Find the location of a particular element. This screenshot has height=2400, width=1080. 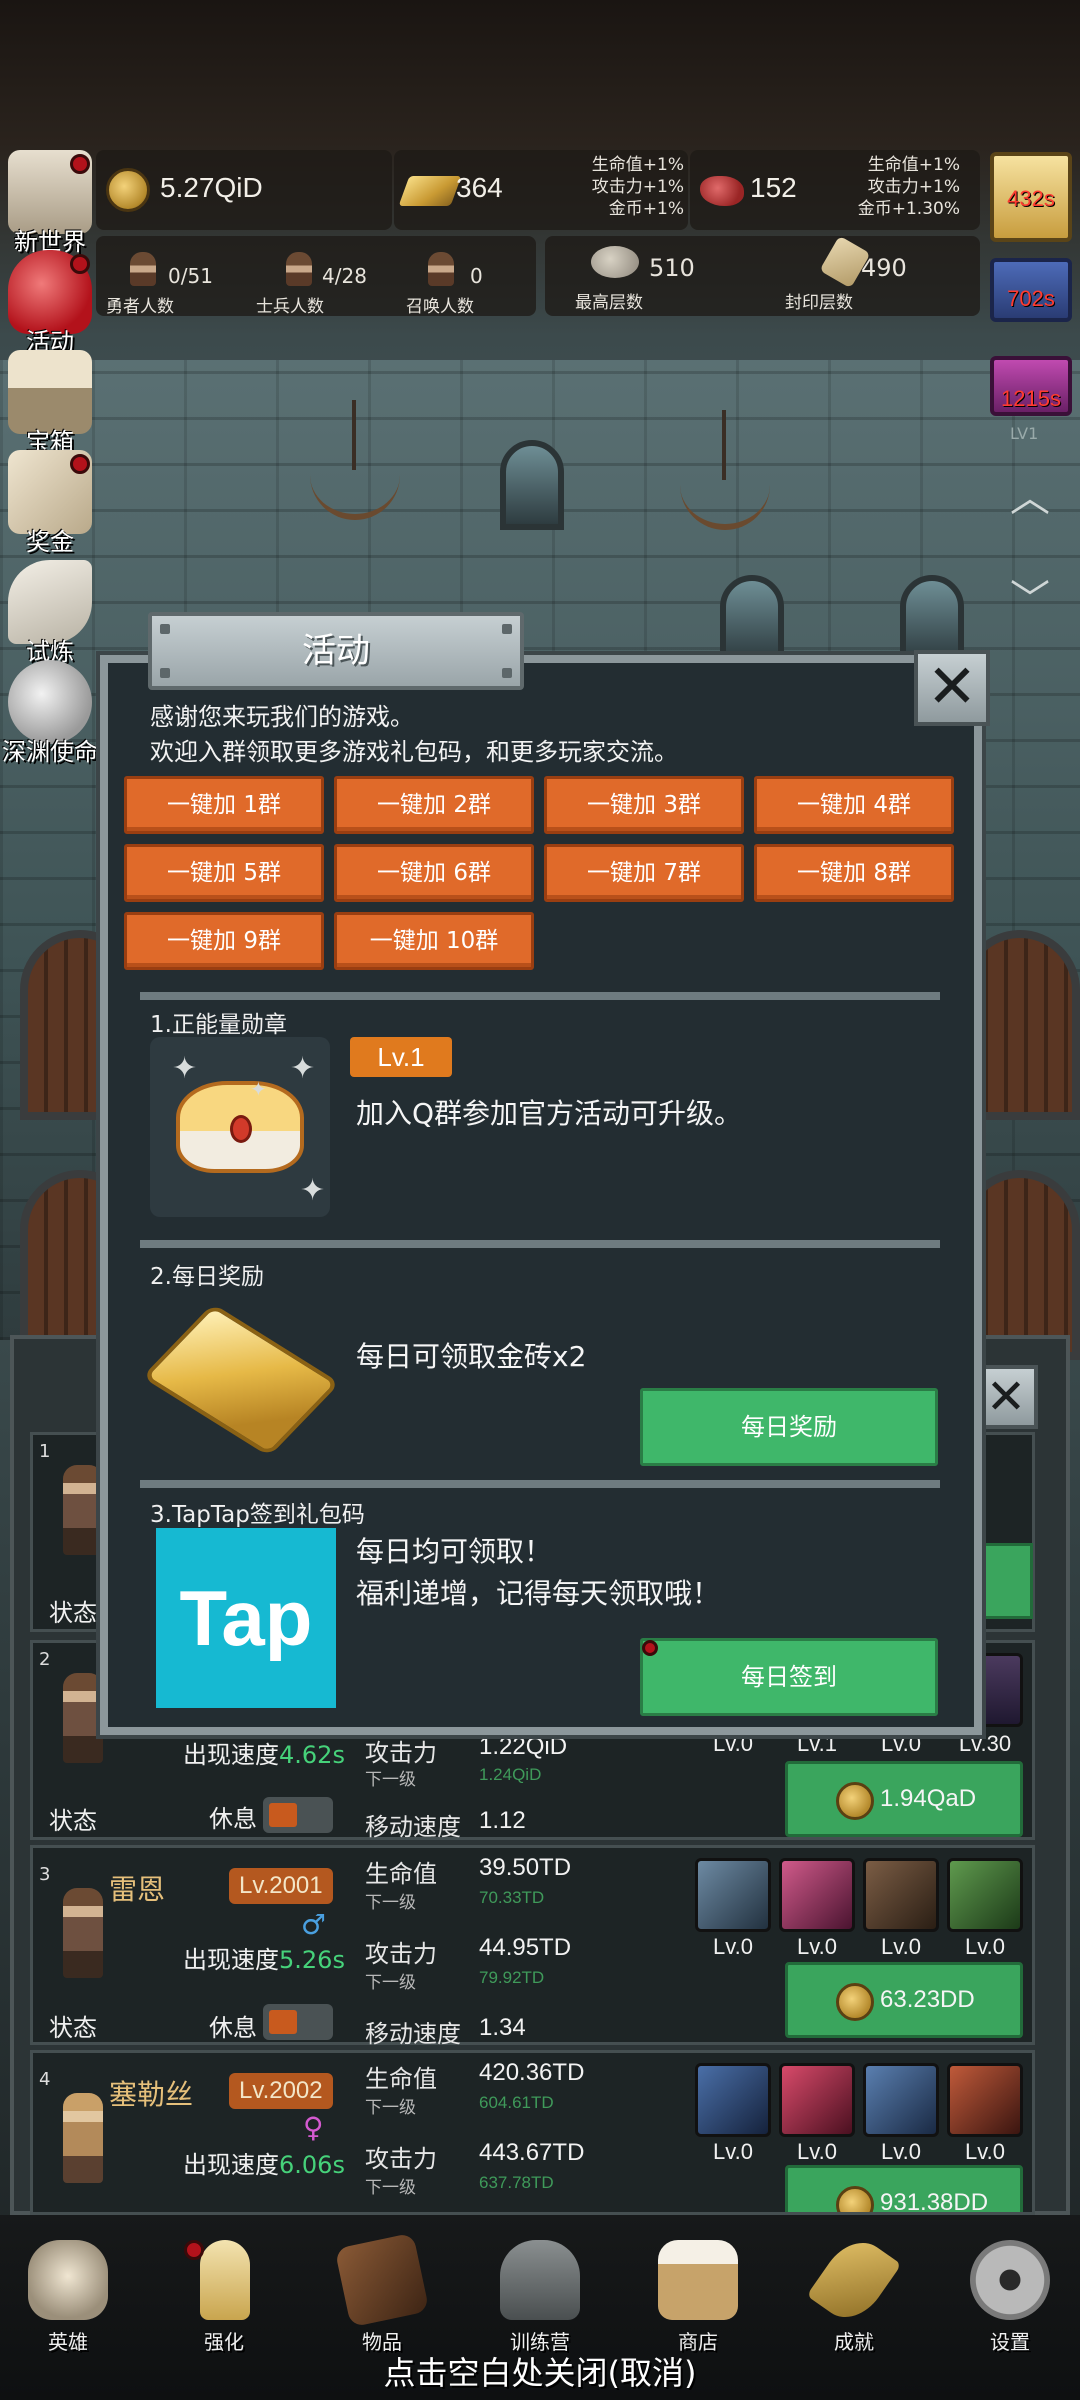

medal-frame: ✦ ✦ ✦ ✦ is located at coordinates (240, 1127).